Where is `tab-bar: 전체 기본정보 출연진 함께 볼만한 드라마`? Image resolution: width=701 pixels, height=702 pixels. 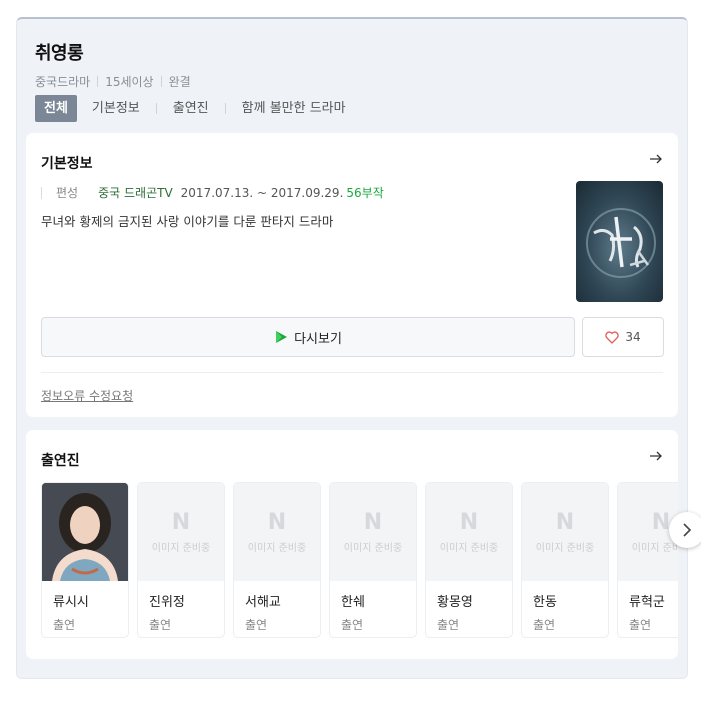 tab-bar: 전체 기본정보 출연진 함께 볼만한 드라마 is located at coordinates (191, 108).